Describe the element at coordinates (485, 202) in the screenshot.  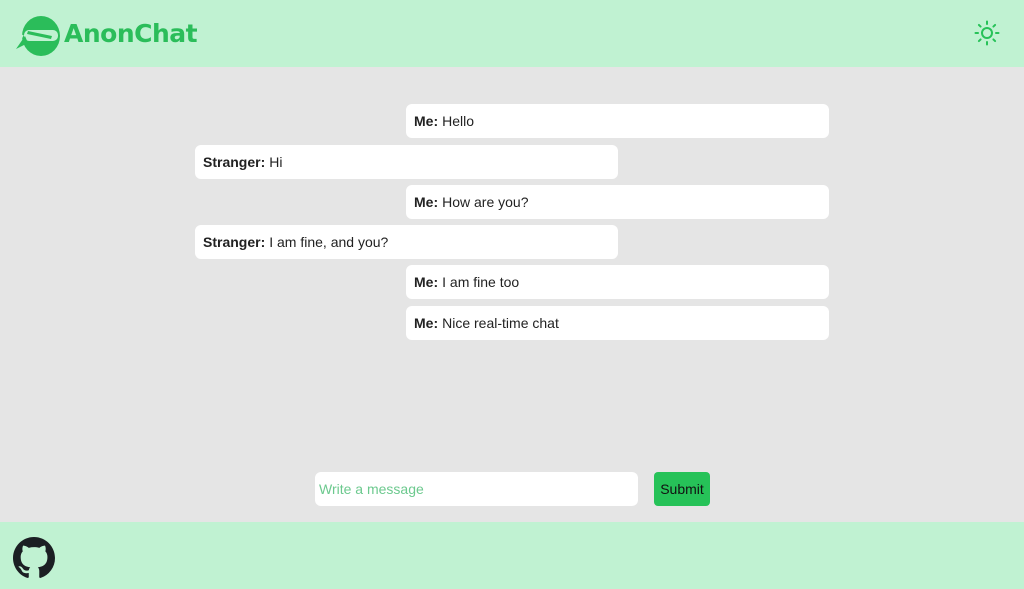
I see `message-text: How are you?` at that location.